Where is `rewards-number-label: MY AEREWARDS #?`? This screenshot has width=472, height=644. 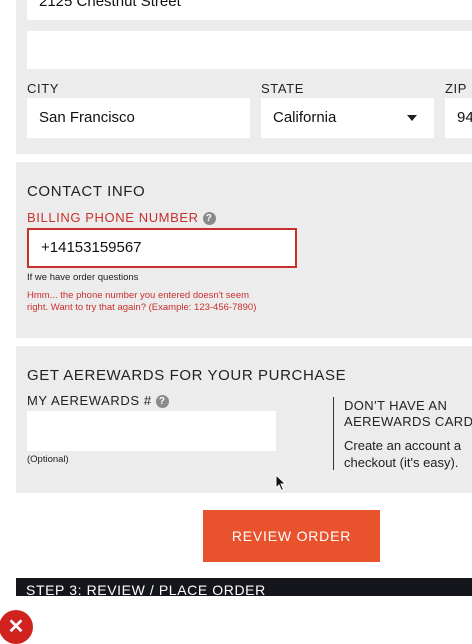 rewards-number-label: MY AEREWARDS #? is located at coordinates (98, 400).